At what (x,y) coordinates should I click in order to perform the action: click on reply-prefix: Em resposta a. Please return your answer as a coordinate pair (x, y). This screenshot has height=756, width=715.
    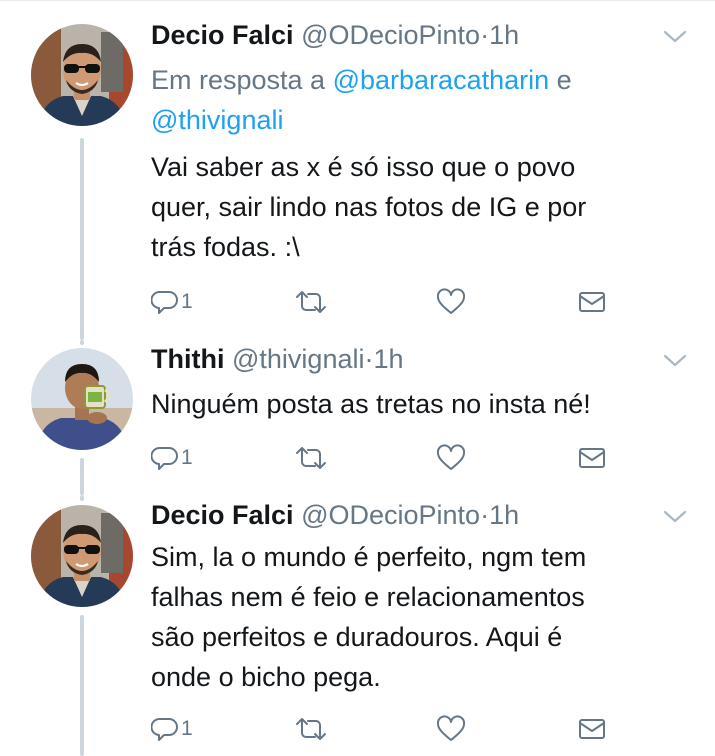
    Looking at the image, I should click on (238, 80).